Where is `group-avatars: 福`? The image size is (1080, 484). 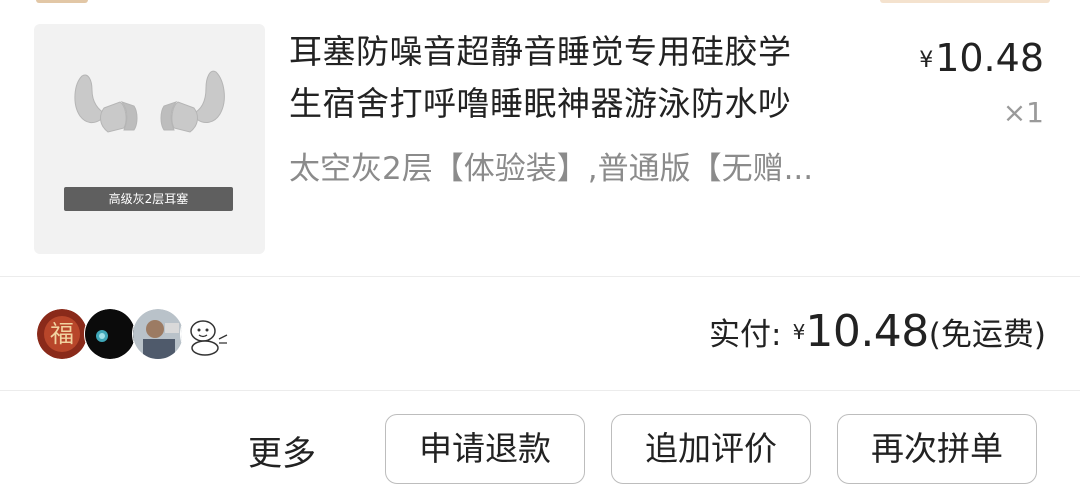
group-avatars: 福 is located at coordinates (136, 334).